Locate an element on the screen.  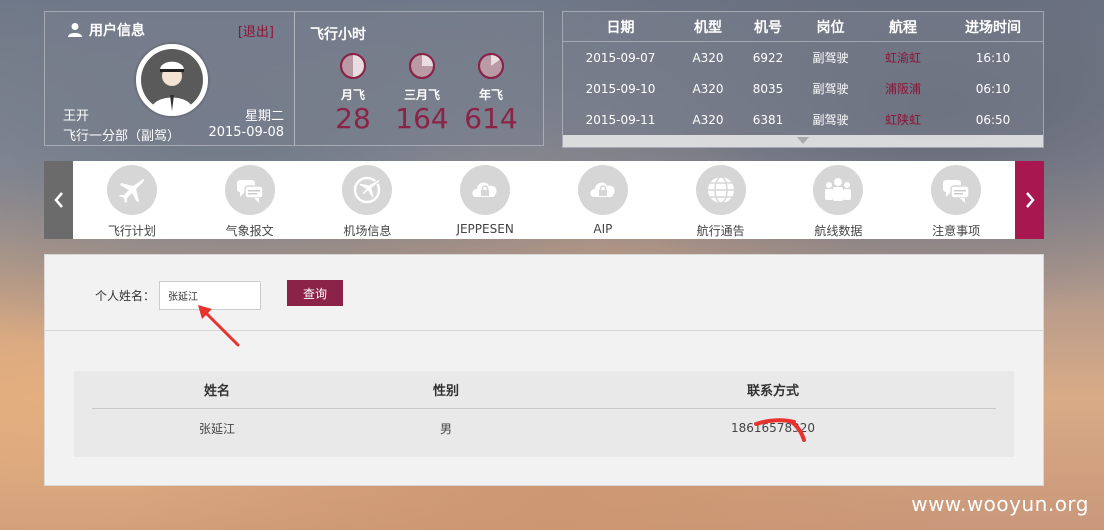
hours-value: 614 is located at coordinates (491, 118).